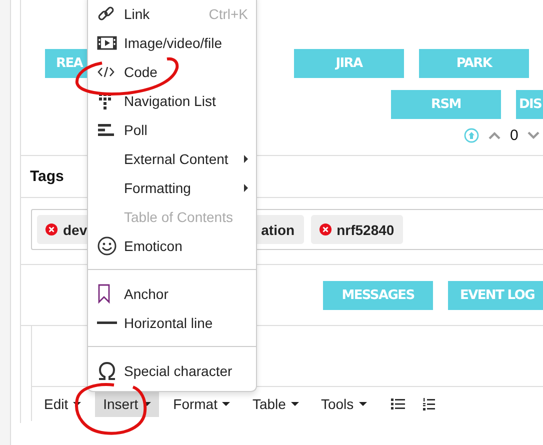  What do you see at coordinates (343, 404) in the screenshot?
I see `menubar-button: Tools` at bounding box center [343, 404].